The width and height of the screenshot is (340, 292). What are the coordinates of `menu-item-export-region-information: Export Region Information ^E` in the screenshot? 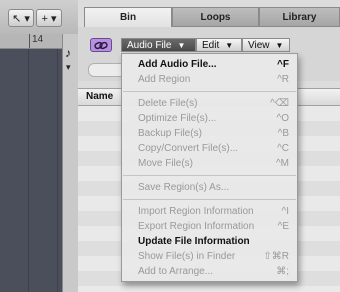 It's located at (209, 227).